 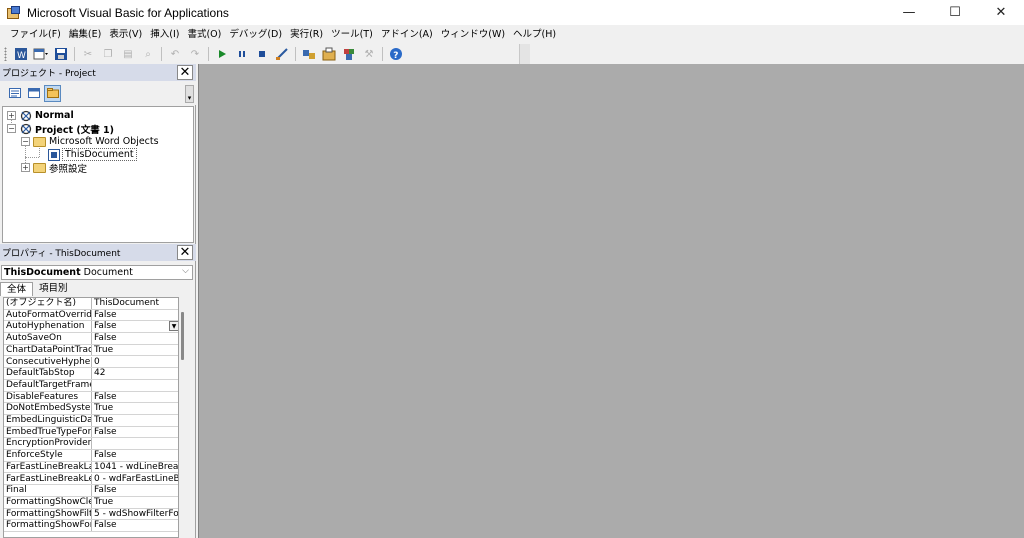 What do you see at coordinates (175, 54) in the screenshot?
I see `undo-icon: ↶` at bounding box center [175, 54].